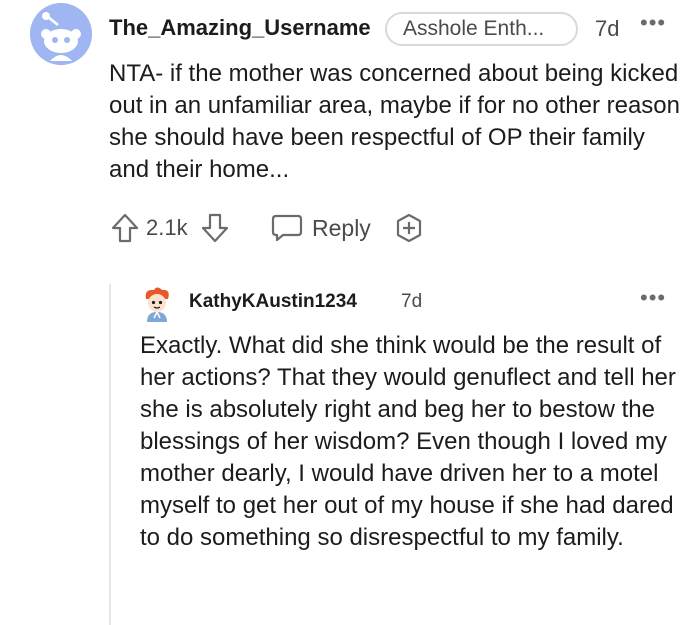 Image resolution: width=700 pixels, height=625 pixels. What do you see at coordinates (110, 454) in the screenshot?
I see `thread-line` at bounding box center [110, 454].